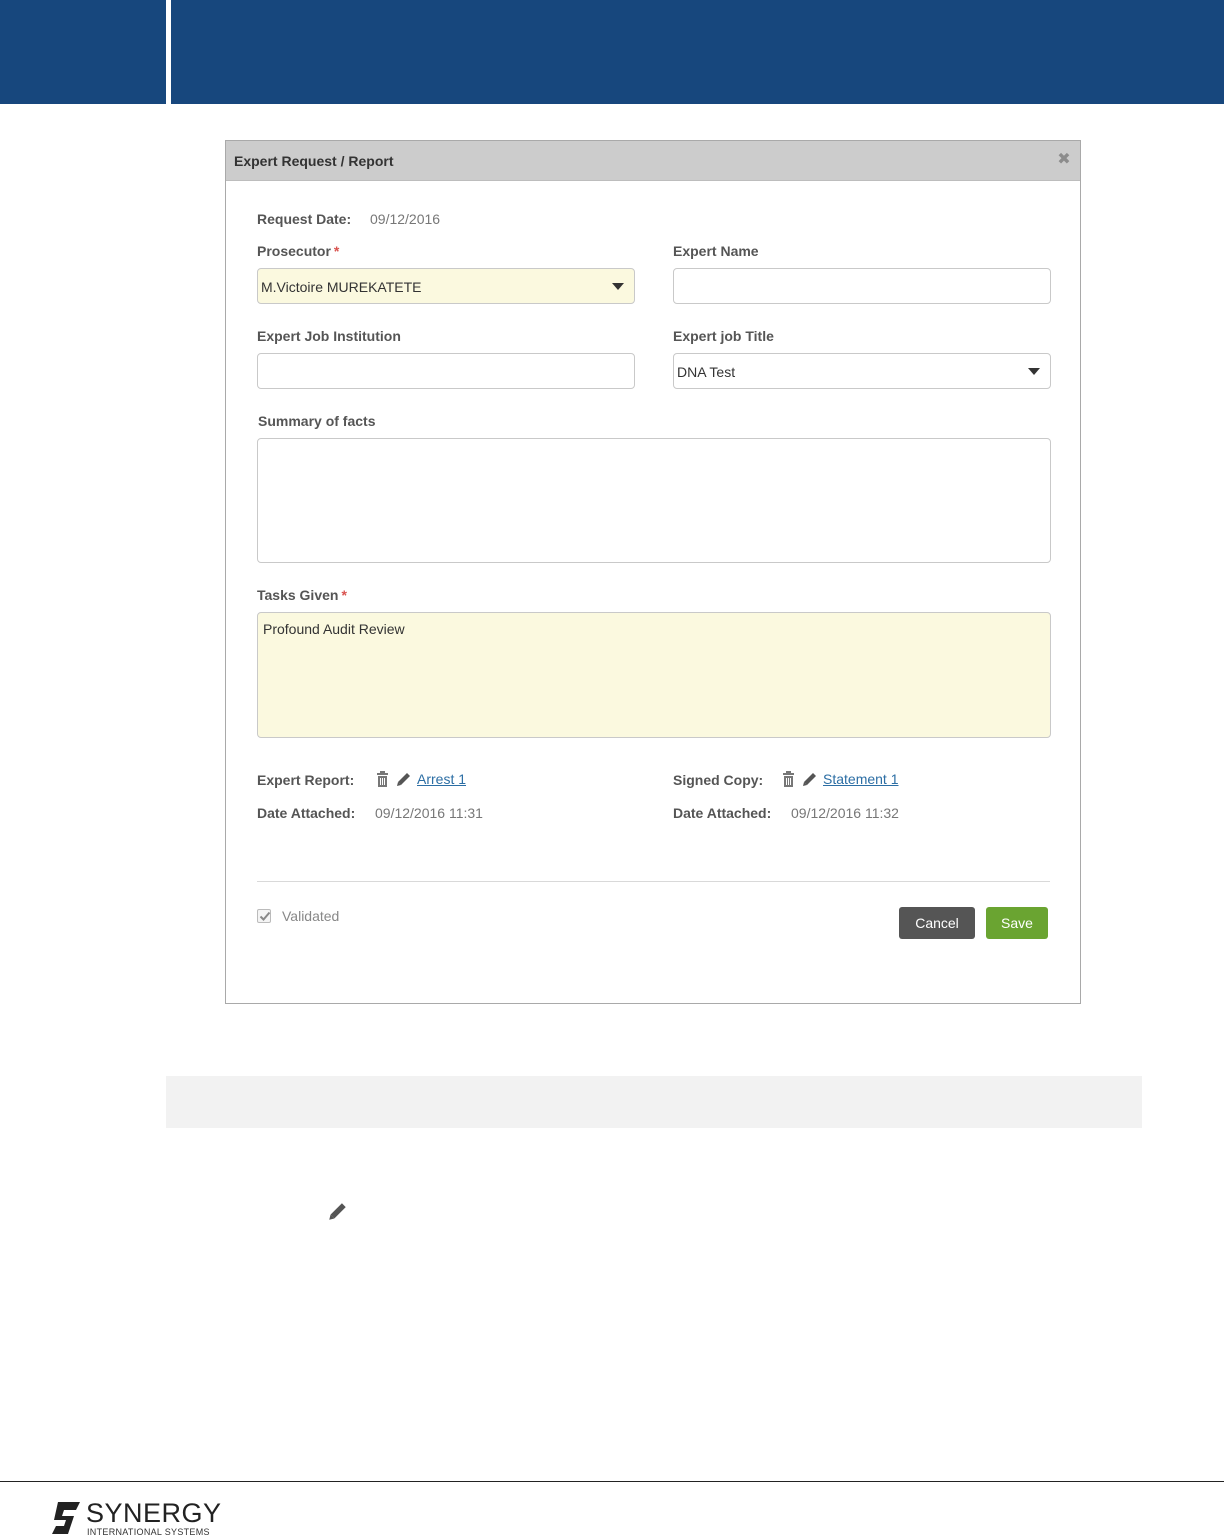 This screenshot has height=1538, width=1224. I want to click on request-date-value: 09/12/2016, so click(405, 219).